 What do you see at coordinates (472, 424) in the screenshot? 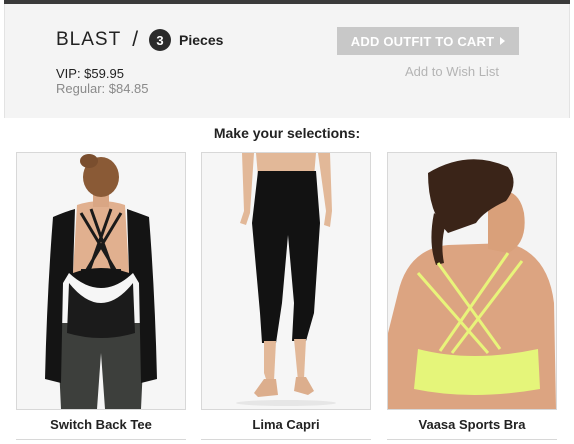
I see `product-name-vaasa-sports-bra: Vaasa Sports Bra` at bounding box center [472, 424].